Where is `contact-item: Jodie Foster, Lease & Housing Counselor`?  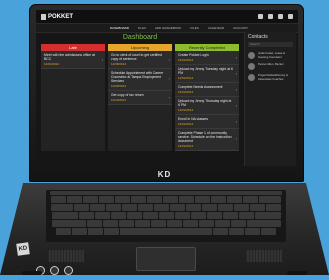 contact-item: Jodie Foster, Lease & Housing Counselor is located at coordinates (270, 55).